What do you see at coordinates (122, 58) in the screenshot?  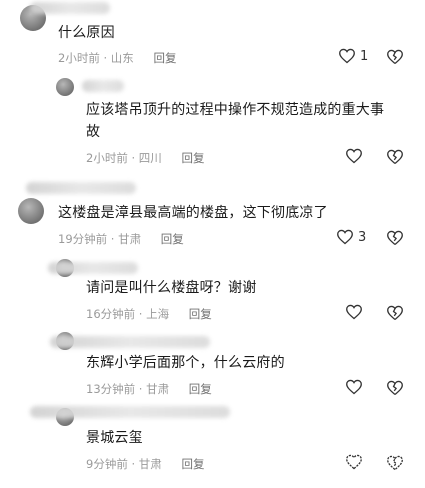 I see `comment-location: 山东` at bounding box center [122, 58].